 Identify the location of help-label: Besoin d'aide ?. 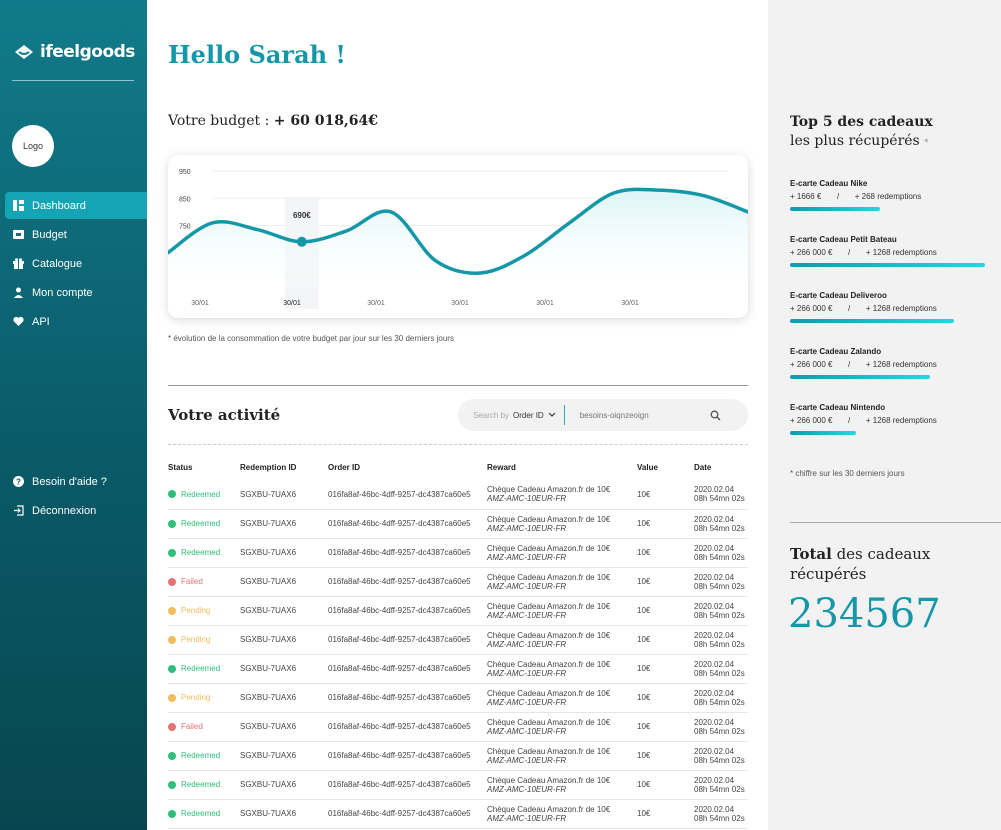
(69, 481).